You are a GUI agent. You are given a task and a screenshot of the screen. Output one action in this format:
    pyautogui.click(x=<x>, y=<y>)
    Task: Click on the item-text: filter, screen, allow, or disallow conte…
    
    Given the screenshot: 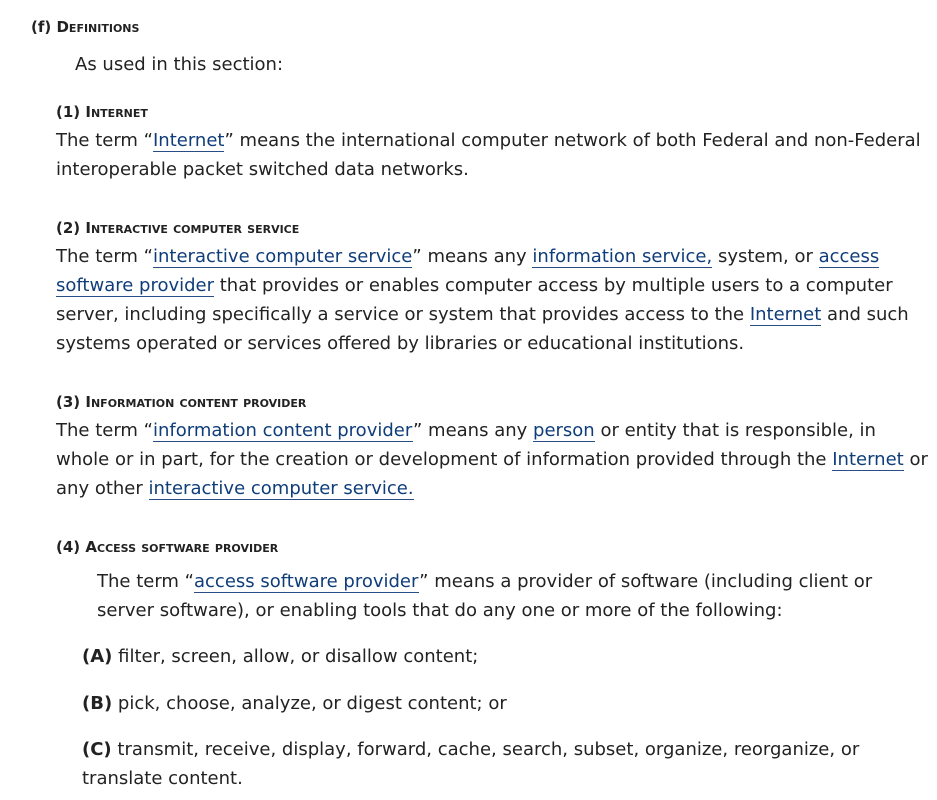 What is the action you would take?
    pyautogui.click(x=295, y=656)
    